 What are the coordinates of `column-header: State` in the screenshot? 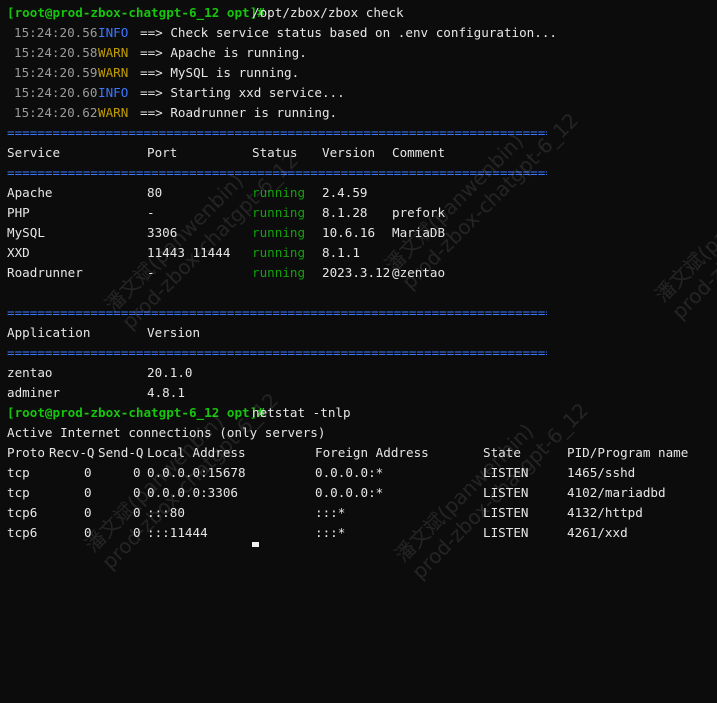 It's located at (502, 452).